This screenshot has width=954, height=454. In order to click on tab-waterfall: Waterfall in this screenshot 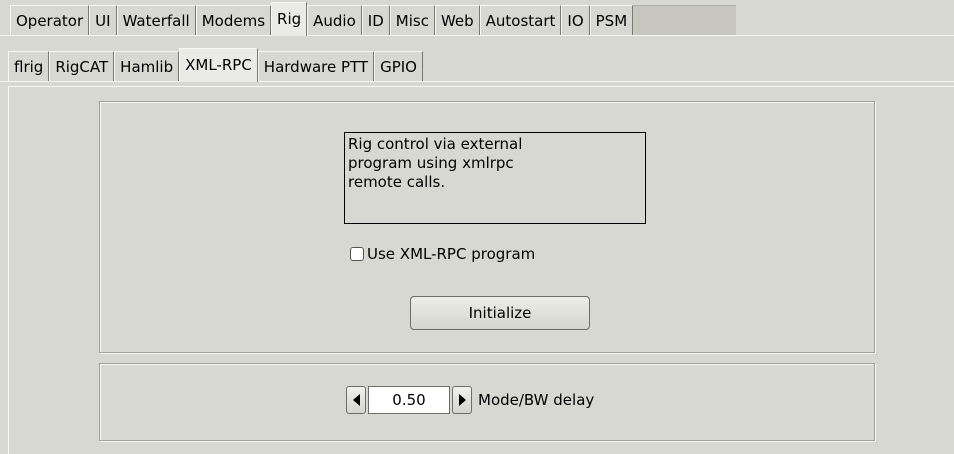, I will do `click(156, 20)`.